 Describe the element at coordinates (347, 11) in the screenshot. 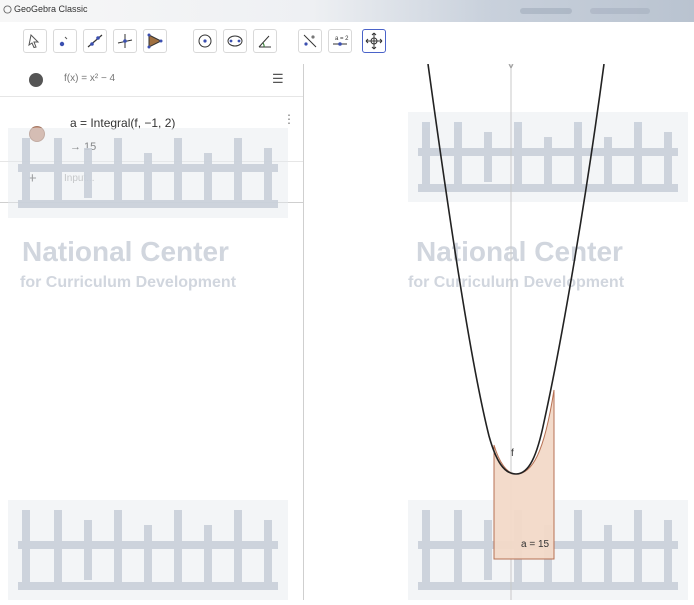

I see `title-bar: GeoGebra Classic` at that location.